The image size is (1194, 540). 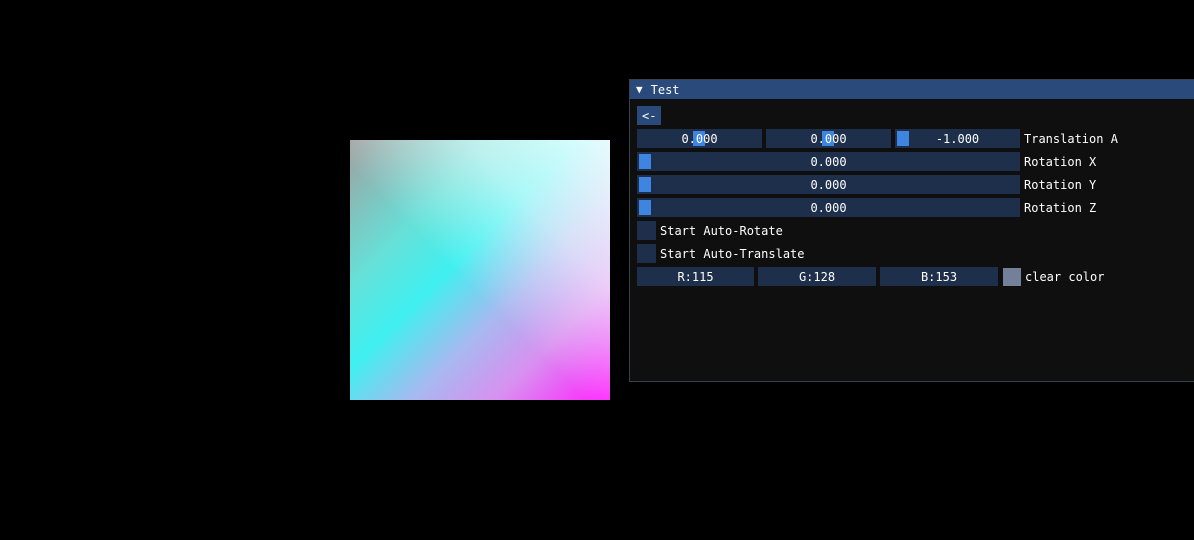 I want to click on auto-translate-checkbox, so click(x=646, y=253).